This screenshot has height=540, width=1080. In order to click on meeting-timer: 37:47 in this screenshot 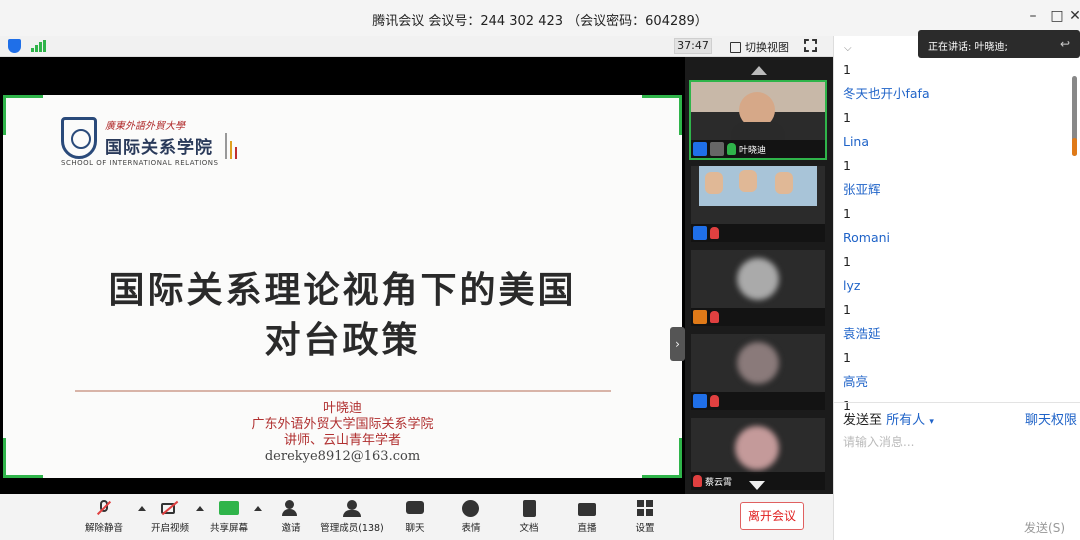, I will do `click(693, 46)`.